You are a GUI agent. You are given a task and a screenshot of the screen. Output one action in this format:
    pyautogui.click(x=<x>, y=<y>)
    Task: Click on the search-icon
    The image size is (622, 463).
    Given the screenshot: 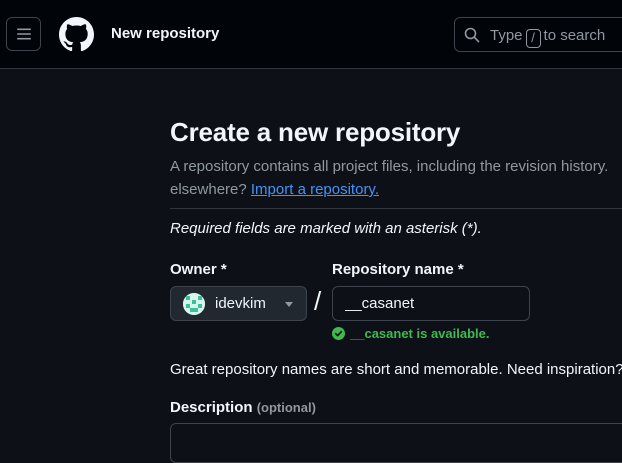 What is the action you would take?
    pyautogui.click(x=472, y=35)
    